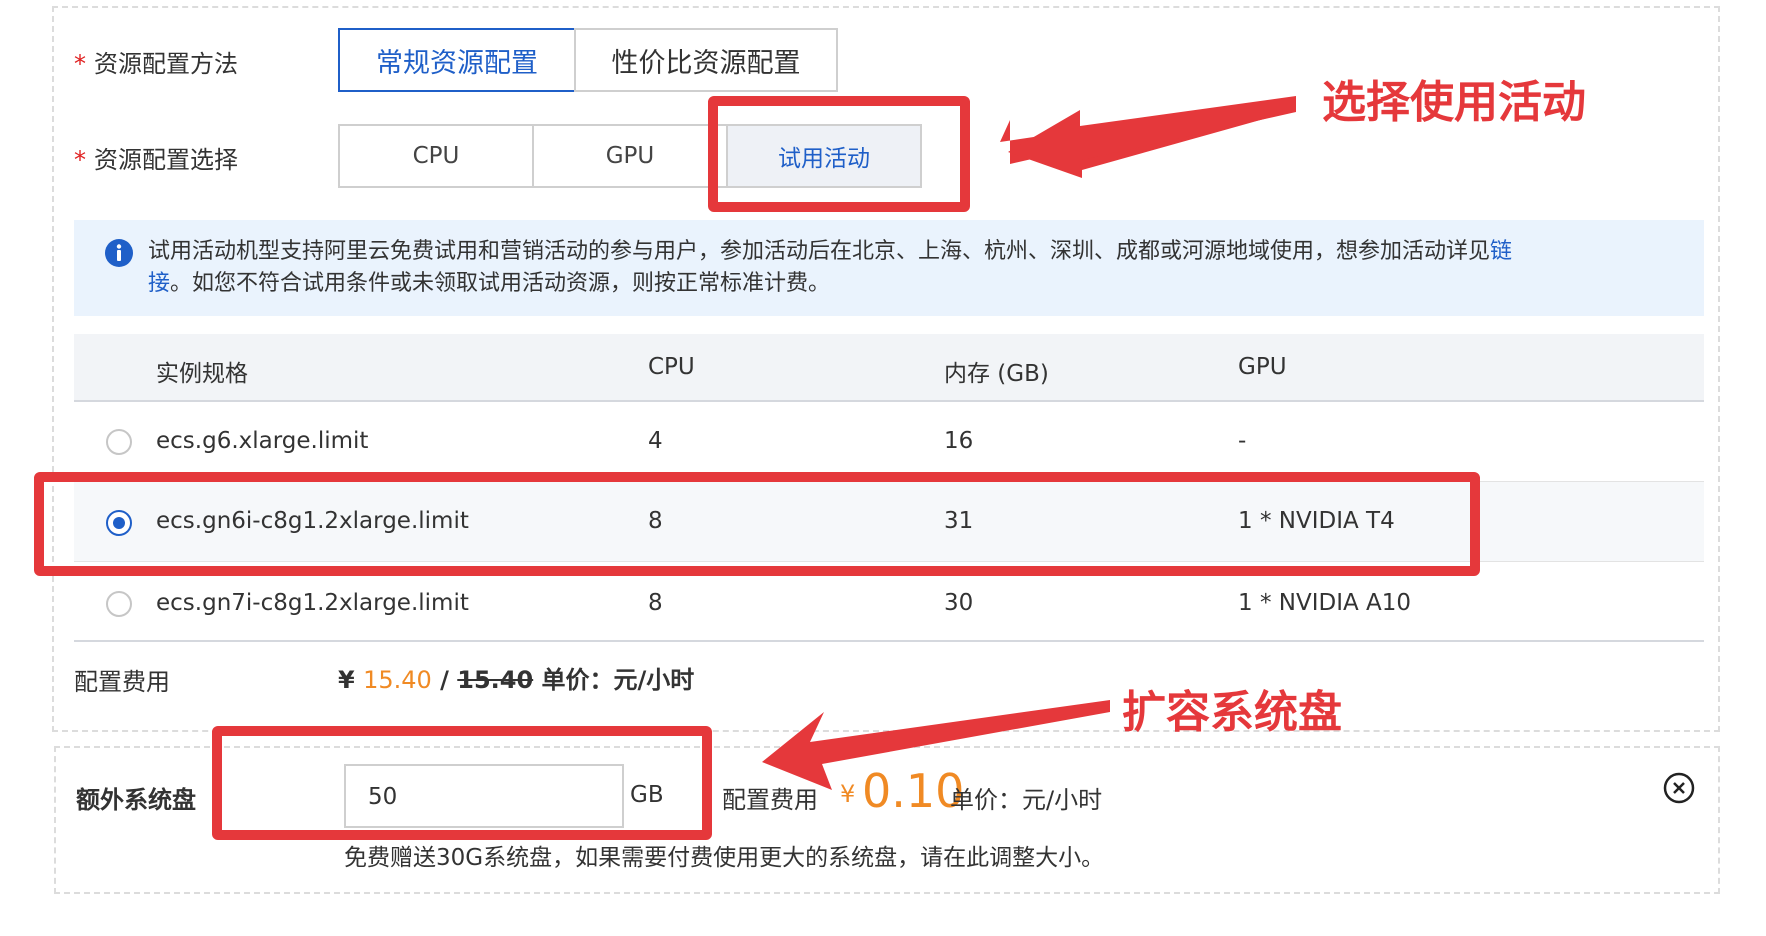 The image size is (1766, 936). What do you see at coordinates (1232, 712) in the screenshot?
I see `annotation-expand-disk: 扩容系统盘` at bounding box center [1232, 712].